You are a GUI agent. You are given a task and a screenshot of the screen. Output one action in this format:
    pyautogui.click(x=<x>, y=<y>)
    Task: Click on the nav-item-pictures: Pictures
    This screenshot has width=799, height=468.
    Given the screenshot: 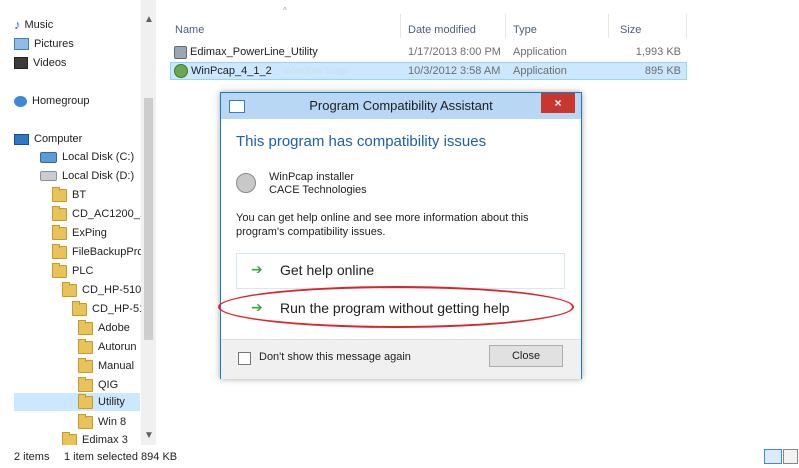 What is the action you would take?
    pyautogui.click(x=44, y=44)
    